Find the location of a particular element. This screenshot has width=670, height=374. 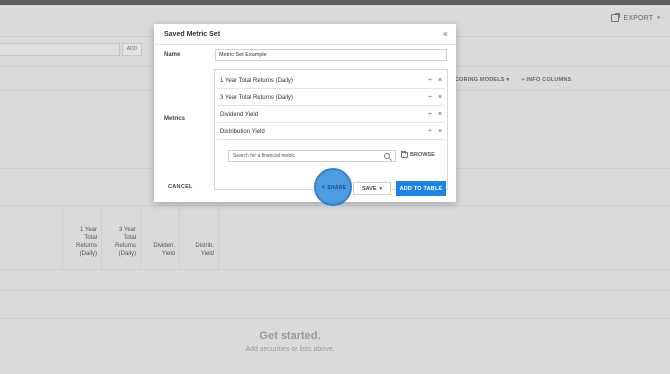

export-button: EXPORT ▾ is located at coordinates (635, 17).